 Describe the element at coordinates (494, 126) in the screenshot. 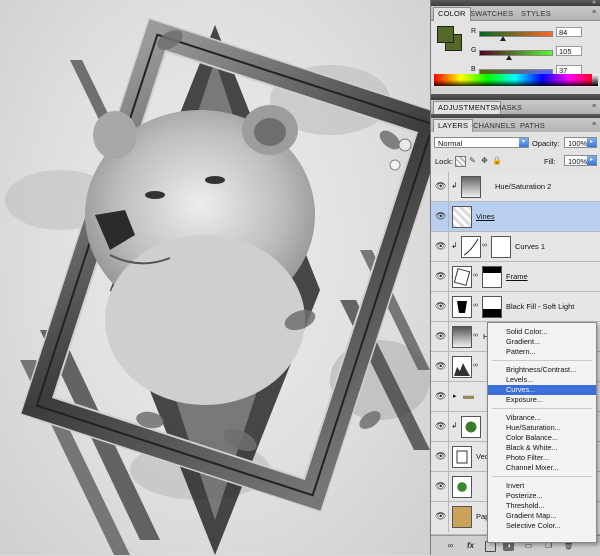

I see `tab-channels: CHANNELS` at that location.